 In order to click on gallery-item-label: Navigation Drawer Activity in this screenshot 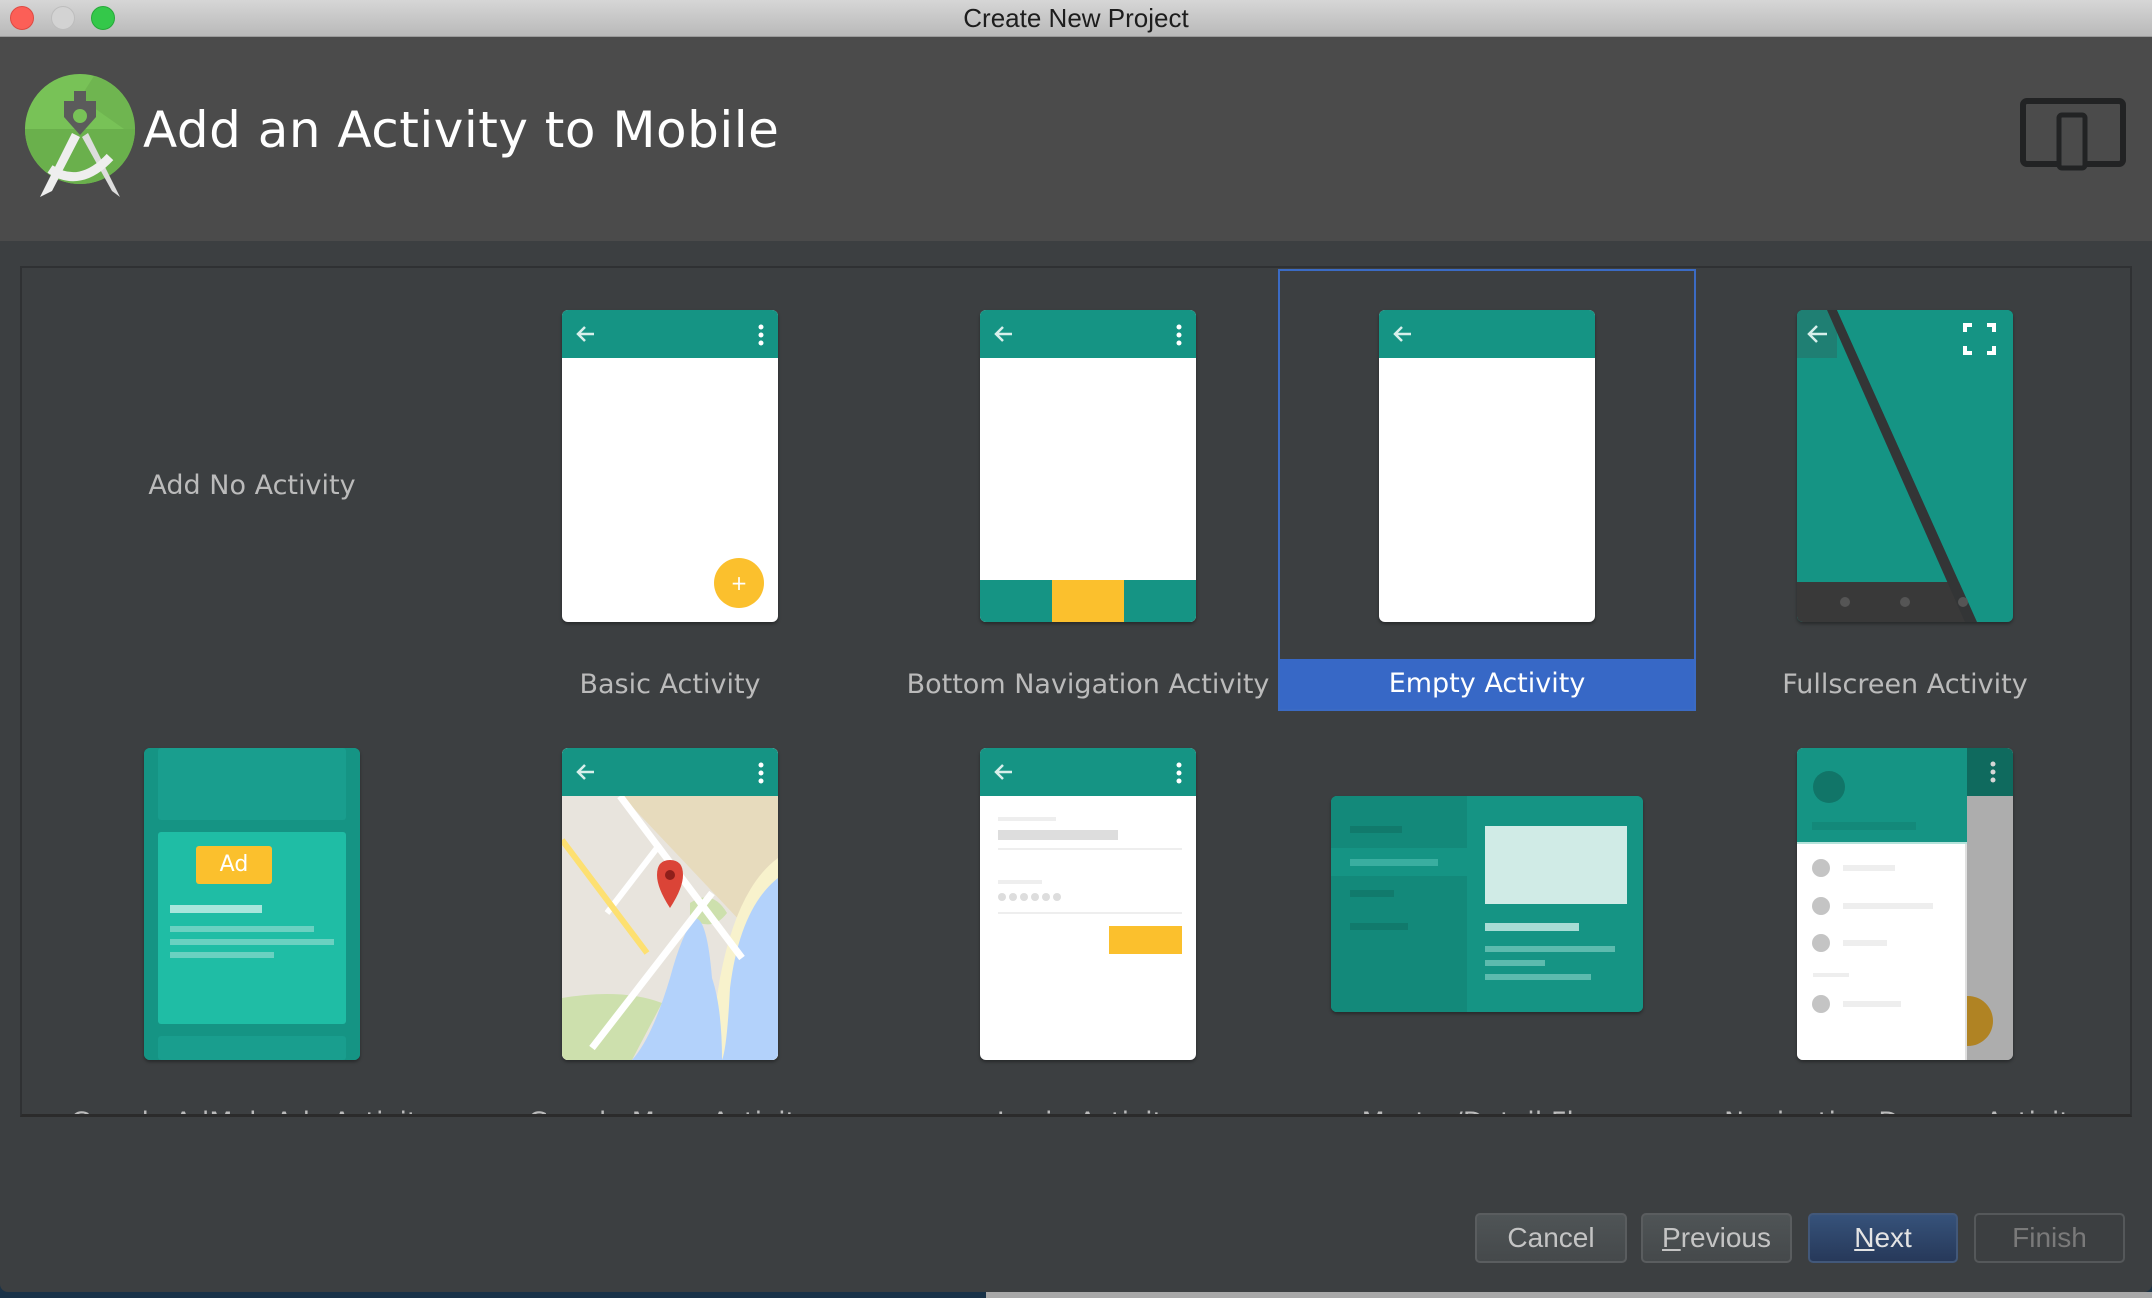, I will do `click(1905, 1106)`.